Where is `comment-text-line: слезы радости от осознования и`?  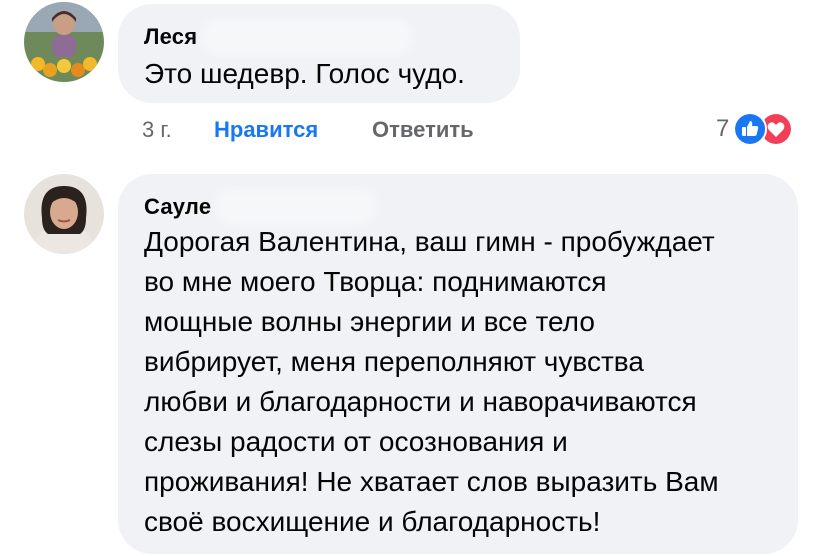 comment-text-line: слезы радости от осознования и is located at coordinates (356, 441).